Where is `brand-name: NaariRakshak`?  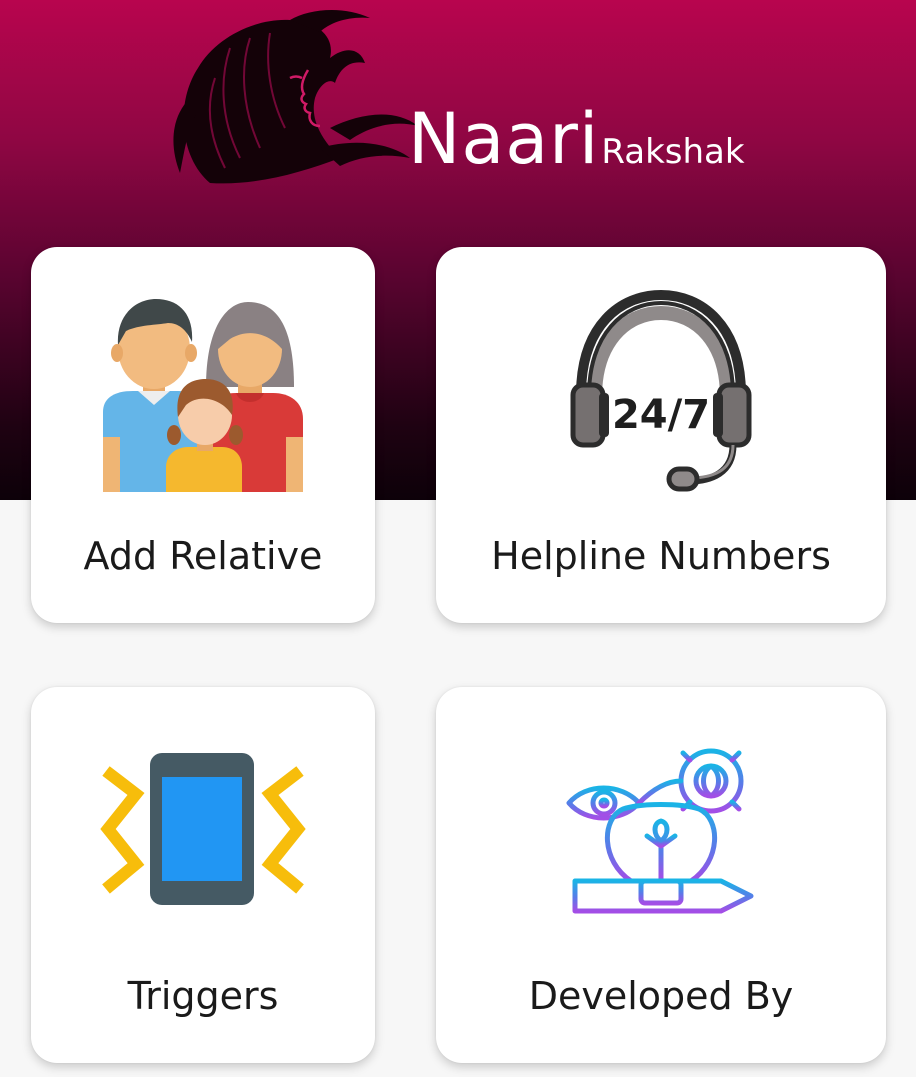 brand-name: NaariRakshak is located at coordinates (576, 139).